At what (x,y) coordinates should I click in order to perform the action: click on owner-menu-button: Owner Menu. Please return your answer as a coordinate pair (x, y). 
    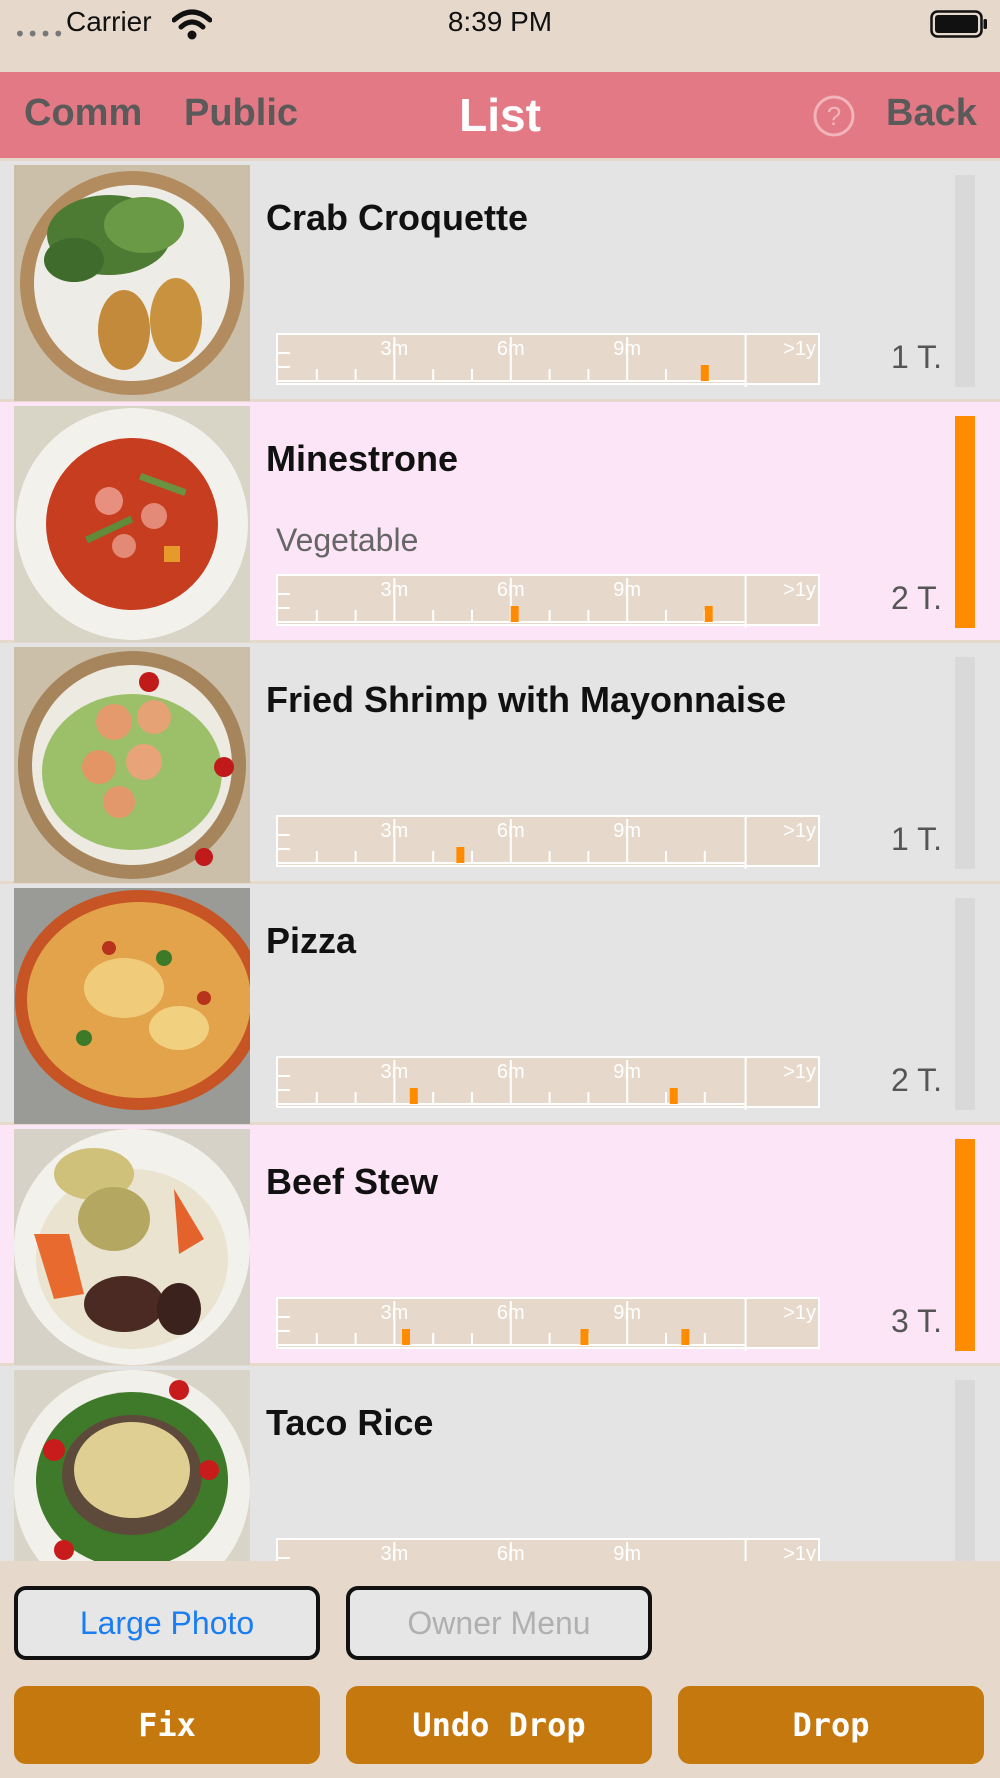
    Looking at the image, I should click on (499, 1623).